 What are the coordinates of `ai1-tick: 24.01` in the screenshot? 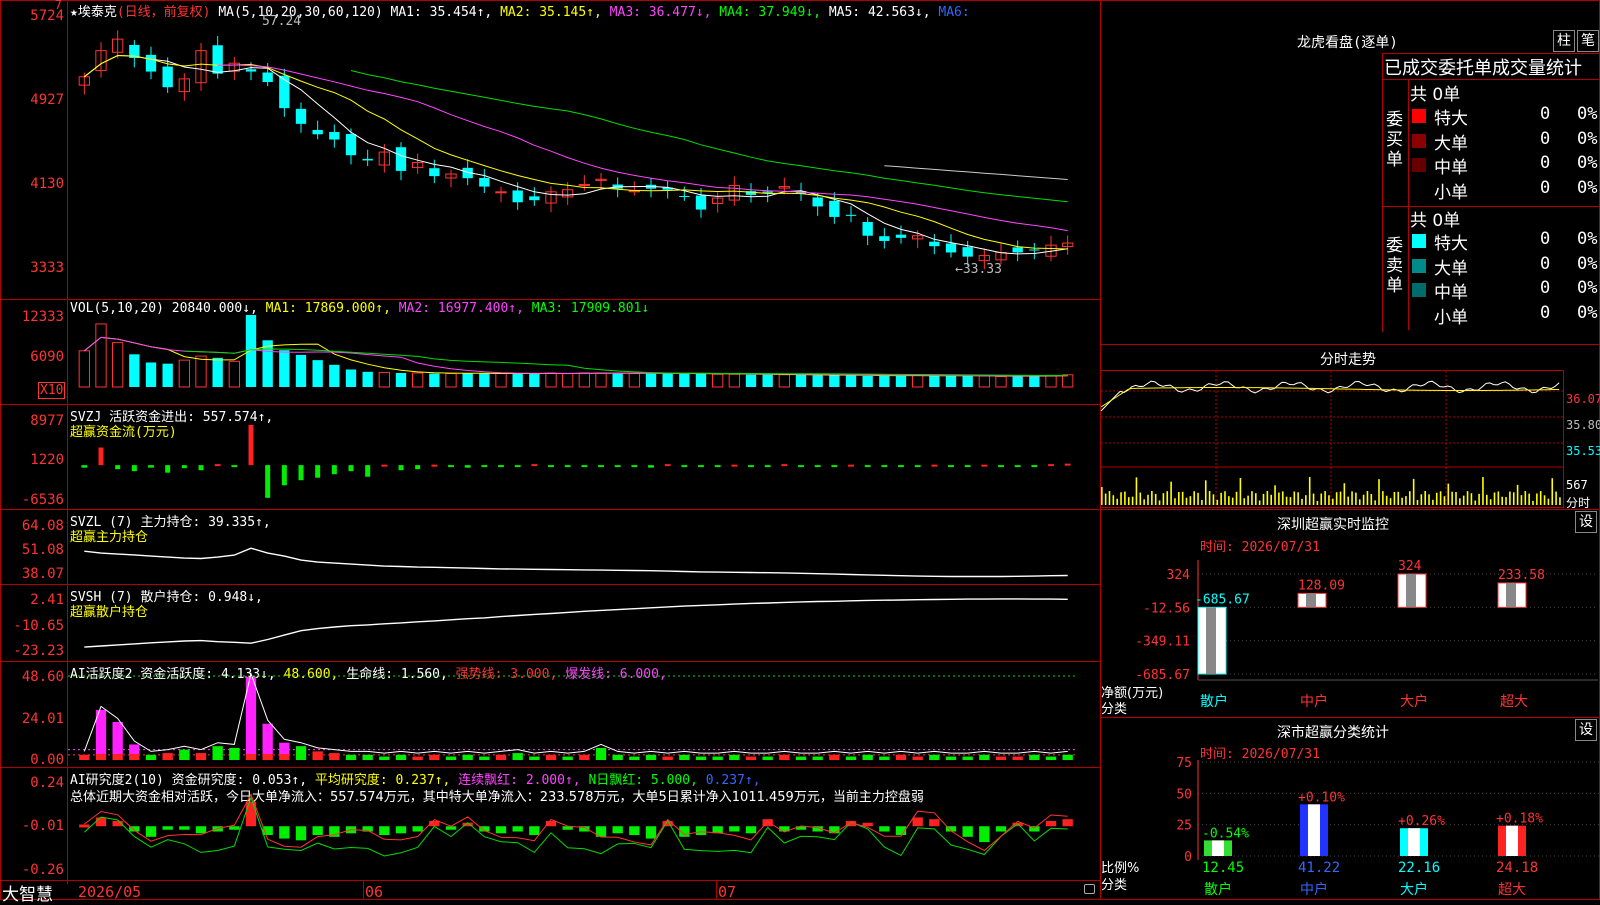 It's located at (42, 719).